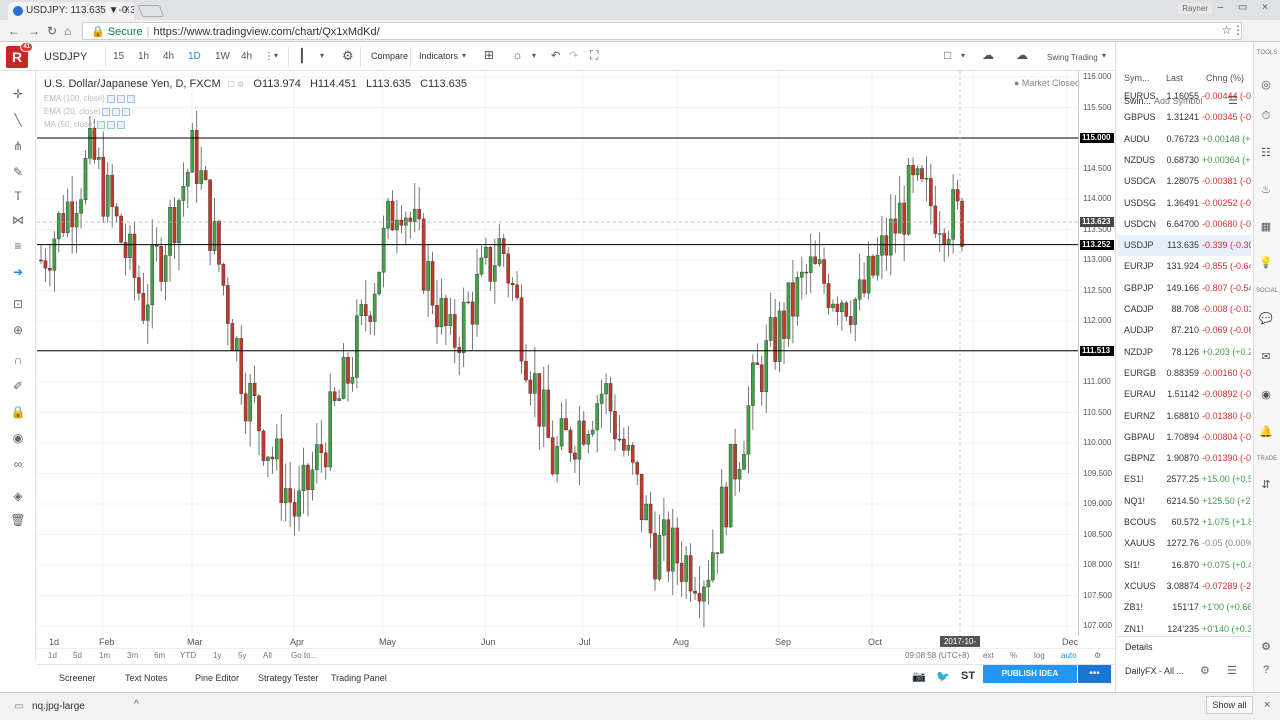  What do you see at coordinates (1072, 57) in the screenshot?
I see `layout-name: Swing Trading` at bounding box center [1072, 57].